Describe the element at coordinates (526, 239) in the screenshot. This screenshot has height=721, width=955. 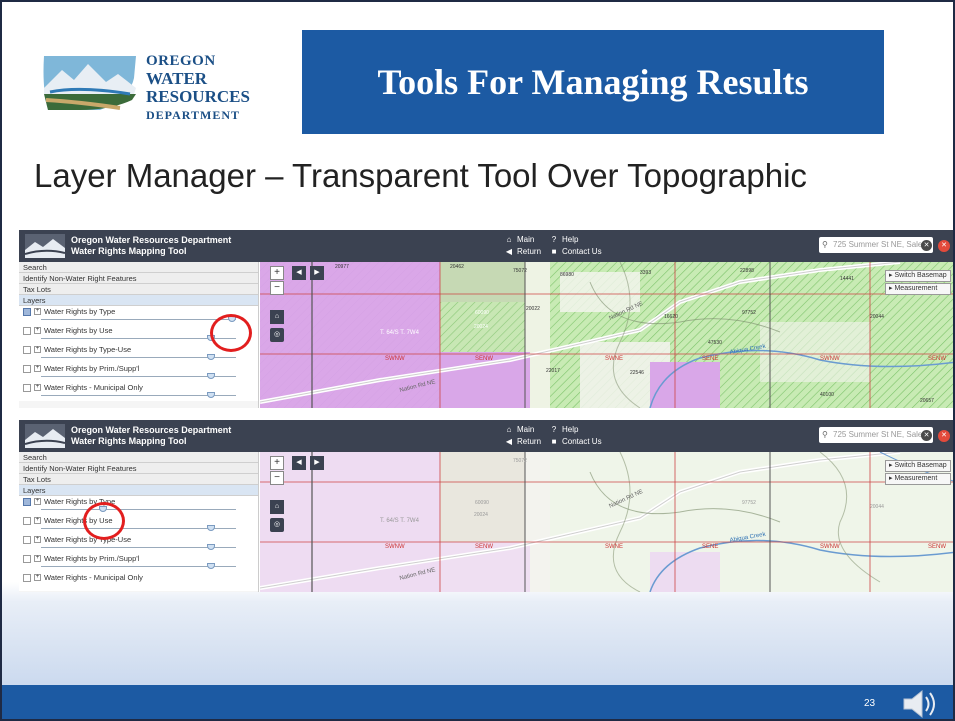
I see `nav-main-label: Main` at that location.